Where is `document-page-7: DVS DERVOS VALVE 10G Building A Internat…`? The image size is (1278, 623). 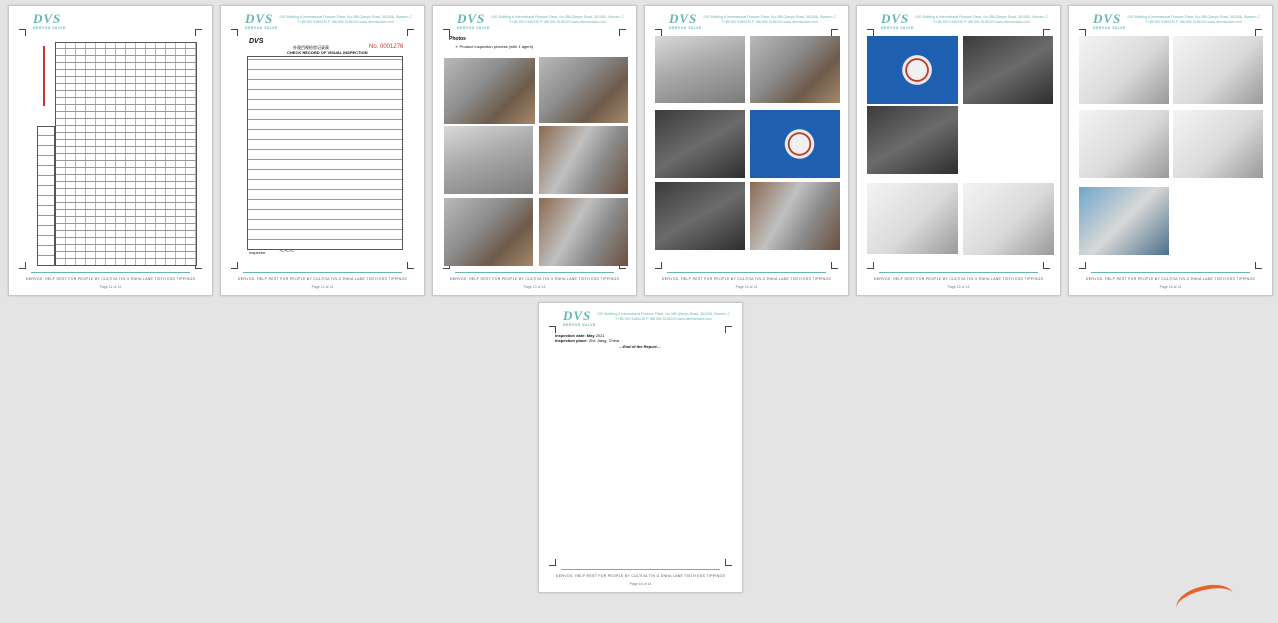 document-page-7: DVS DERVOS VALVE 10G Building A Internat… is located at coordinates (640, 447).